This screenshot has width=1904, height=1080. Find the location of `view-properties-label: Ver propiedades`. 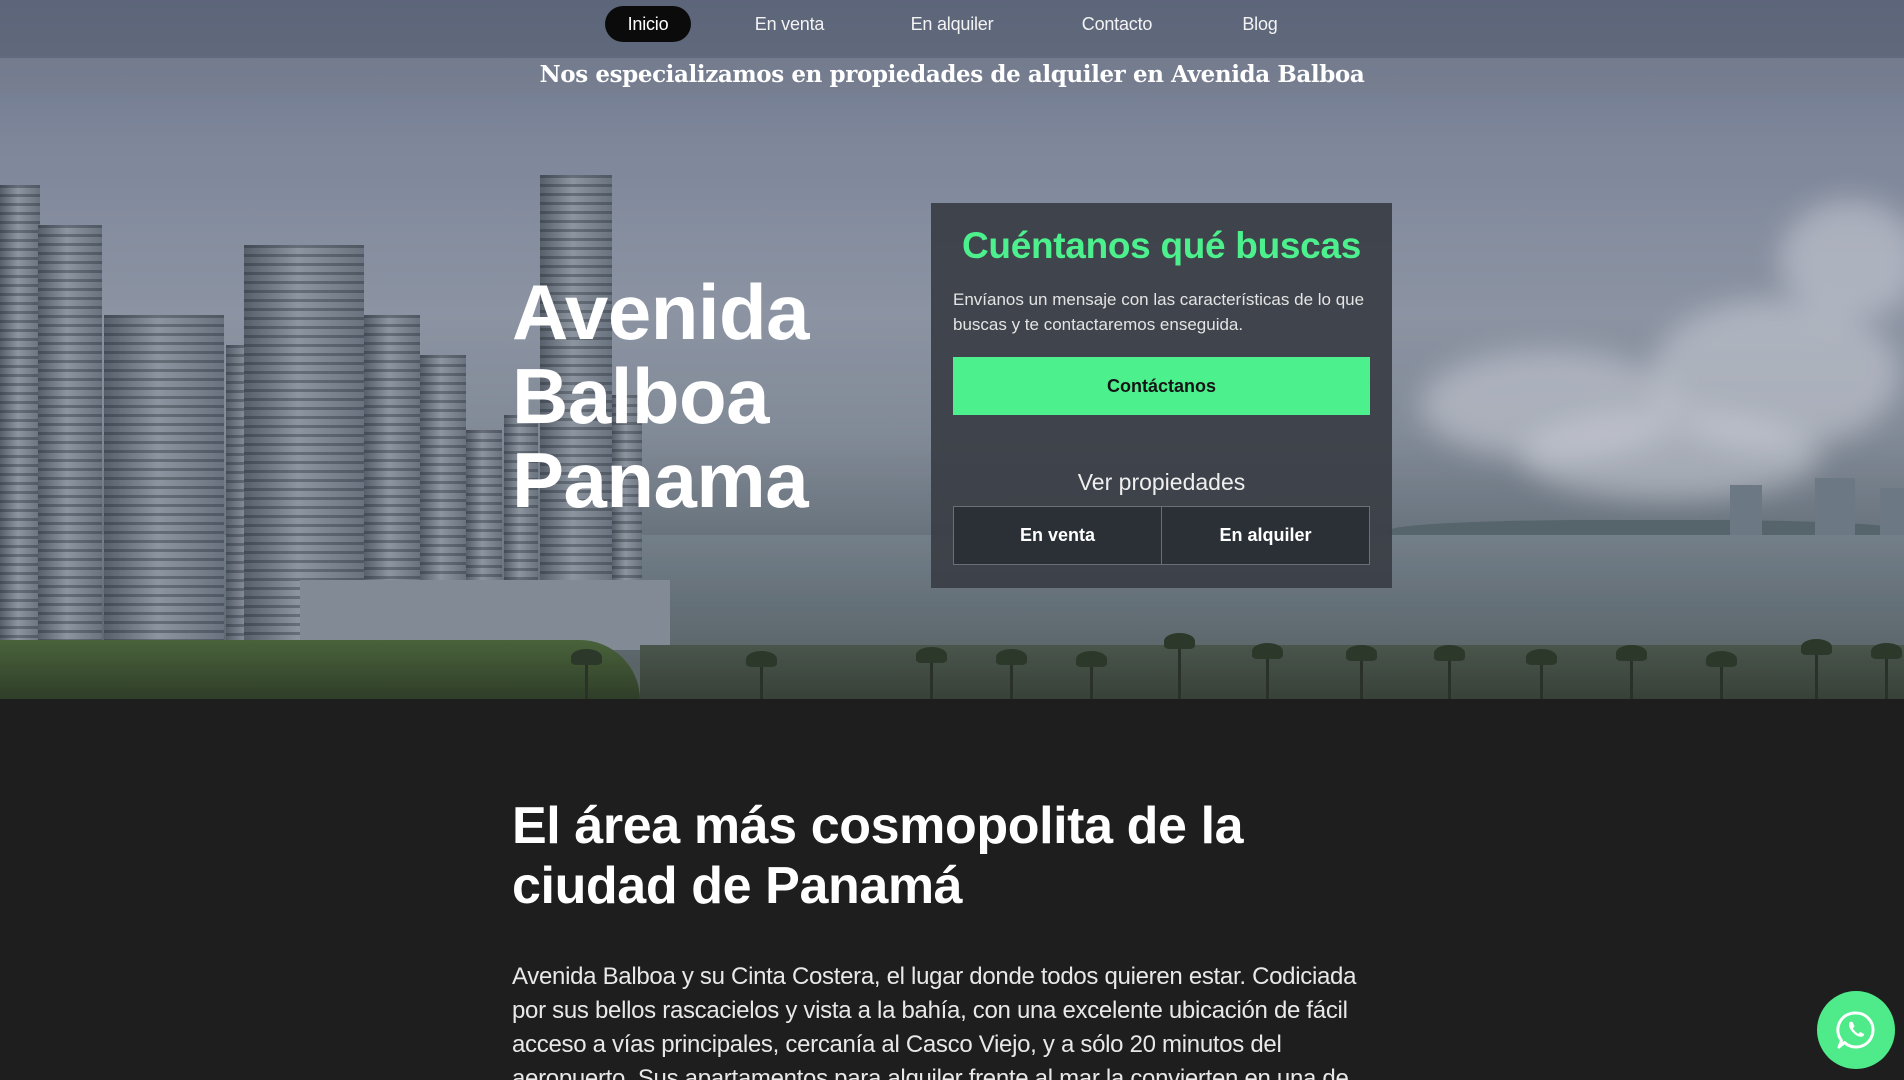

view-properties-label: Ver propiedades is located at coordinates (1161, 482).